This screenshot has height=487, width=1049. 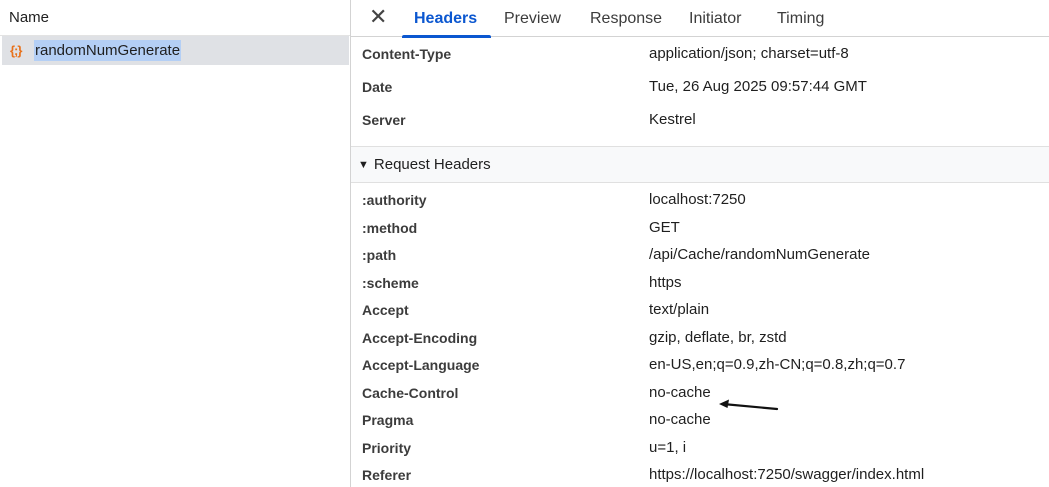 I want to click on tab-response: Response, so click(x=626, y=18).